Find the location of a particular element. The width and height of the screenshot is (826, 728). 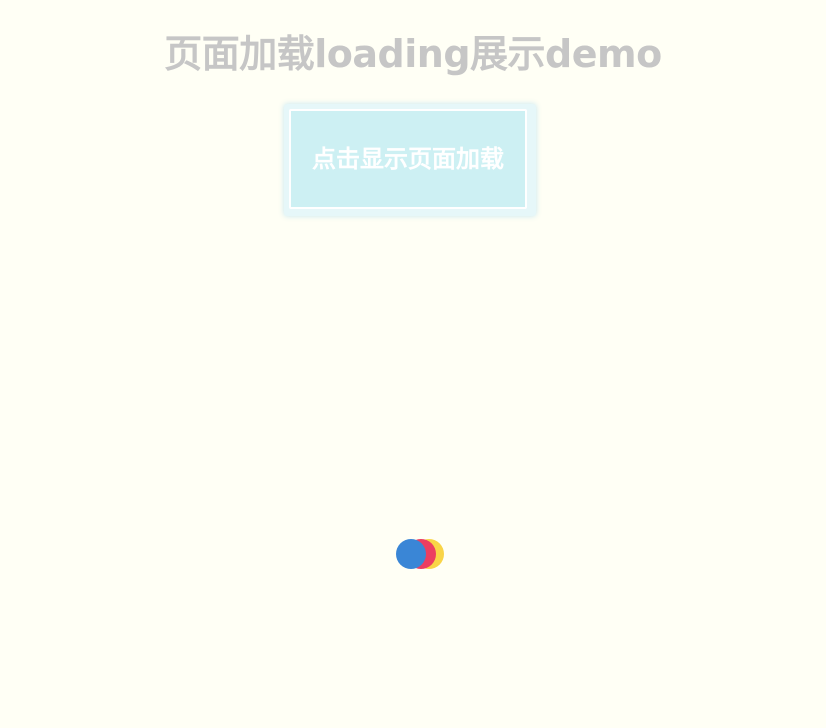

show-loading-button-wrapper: 点击显示页面加载 is located at coordinates (410, 160).